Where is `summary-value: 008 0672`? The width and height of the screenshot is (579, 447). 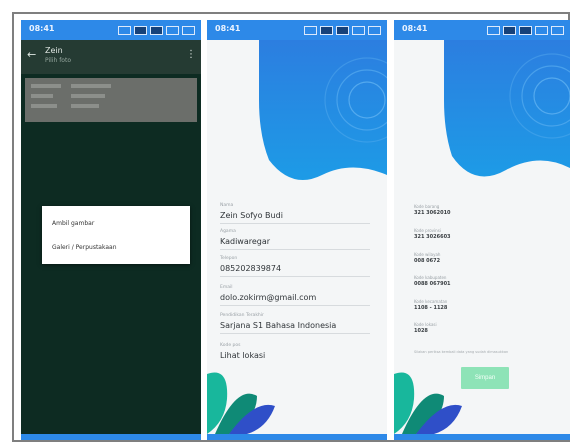 summary-value: 008 0672 is located at coordinates (427, 261).